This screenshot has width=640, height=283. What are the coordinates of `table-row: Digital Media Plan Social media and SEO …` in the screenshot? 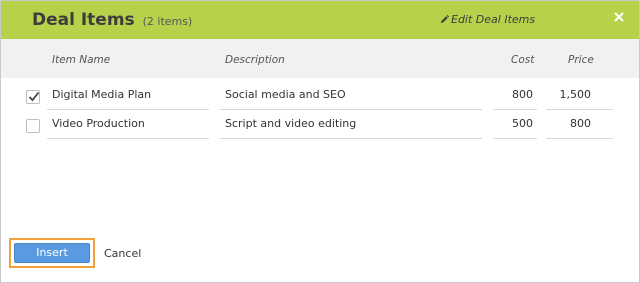 It's located at (320, 97).